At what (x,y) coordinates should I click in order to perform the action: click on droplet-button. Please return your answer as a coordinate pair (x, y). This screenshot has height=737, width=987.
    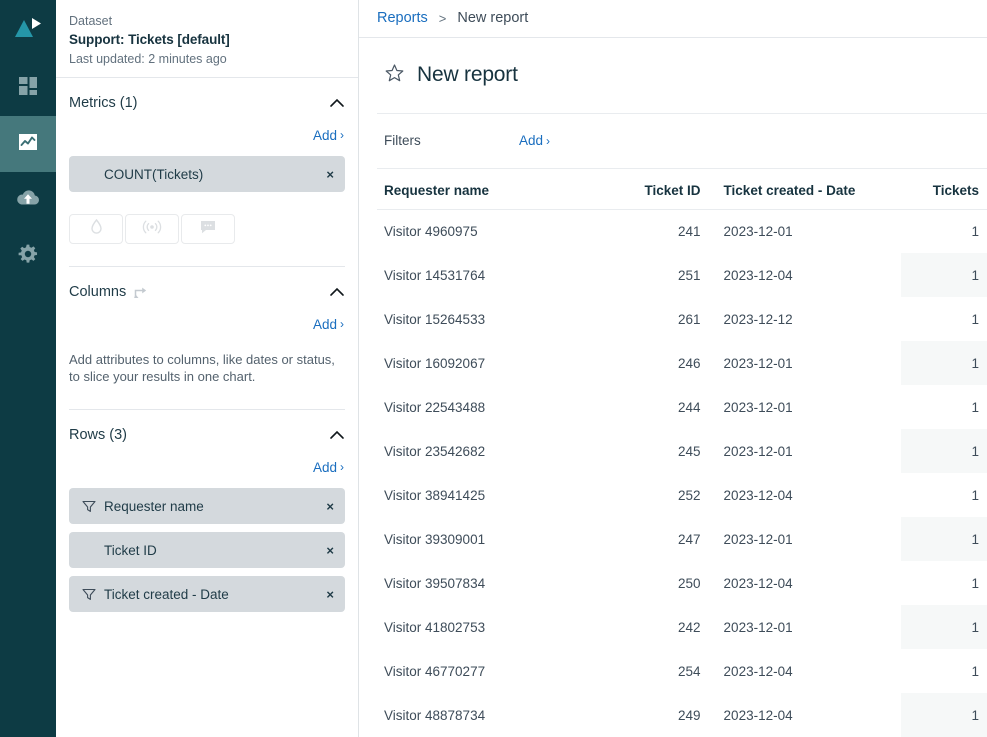
    Looking at the image, I should click on (96, 229).